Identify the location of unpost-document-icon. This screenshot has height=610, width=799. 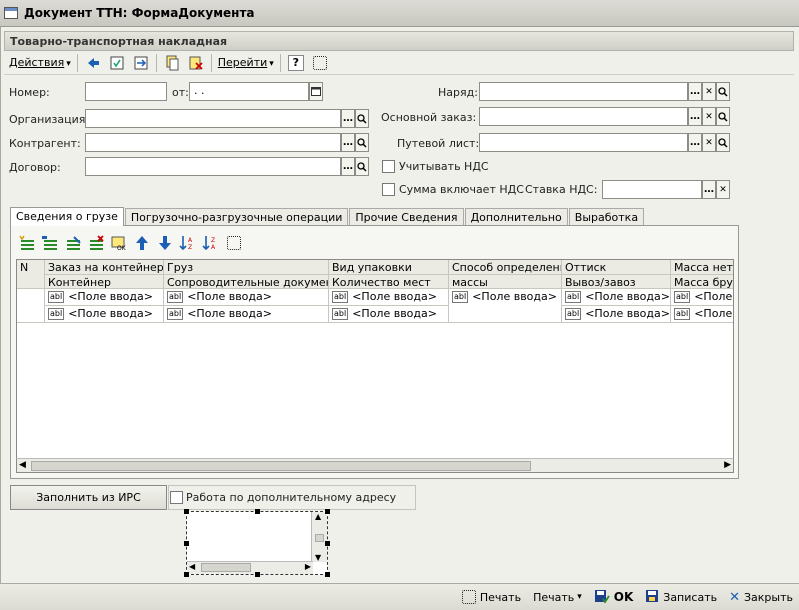
(141, 63).